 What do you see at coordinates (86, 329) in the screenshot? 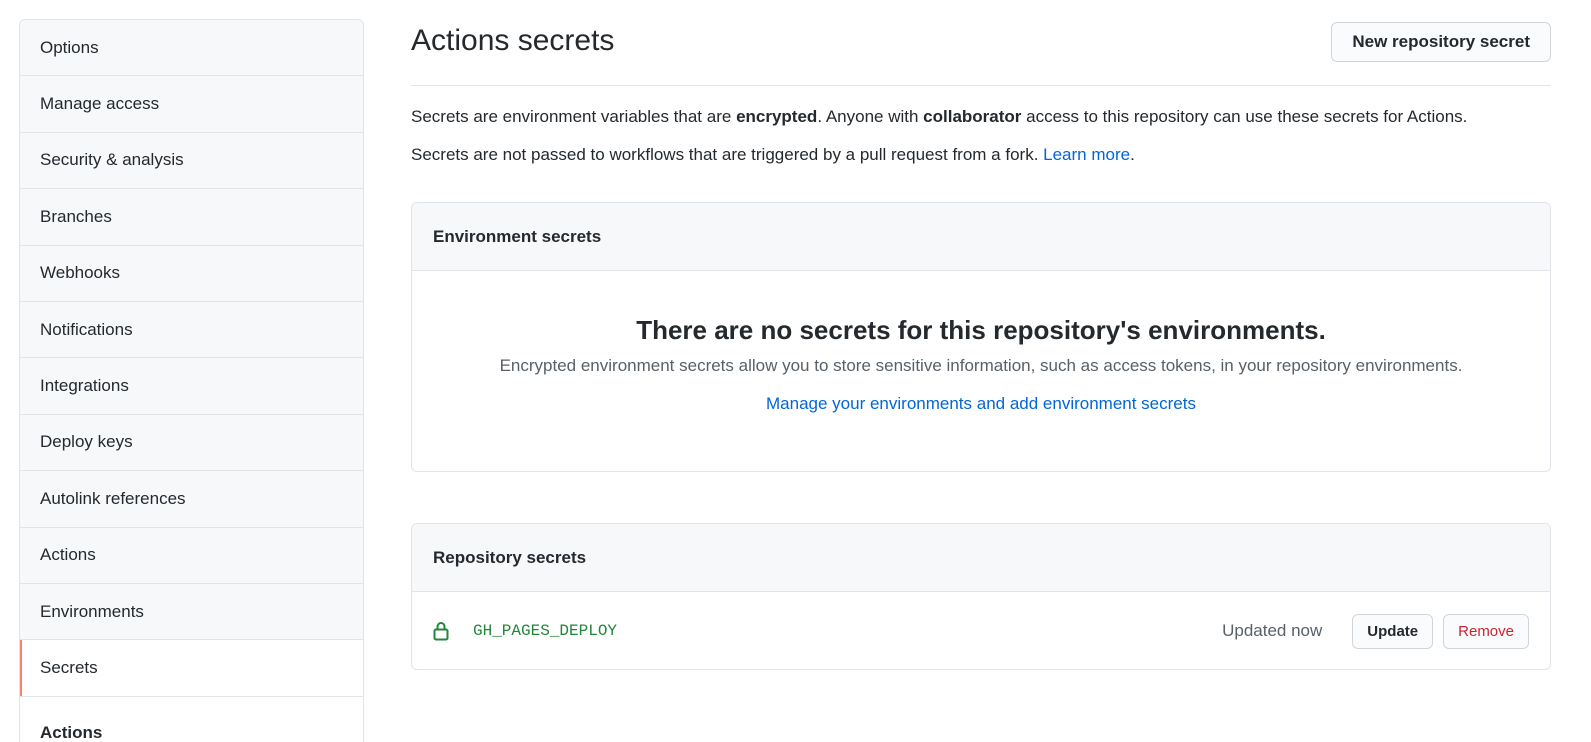
I see `sidebar-item-label: Notifications` at bounding box center [86, 329].